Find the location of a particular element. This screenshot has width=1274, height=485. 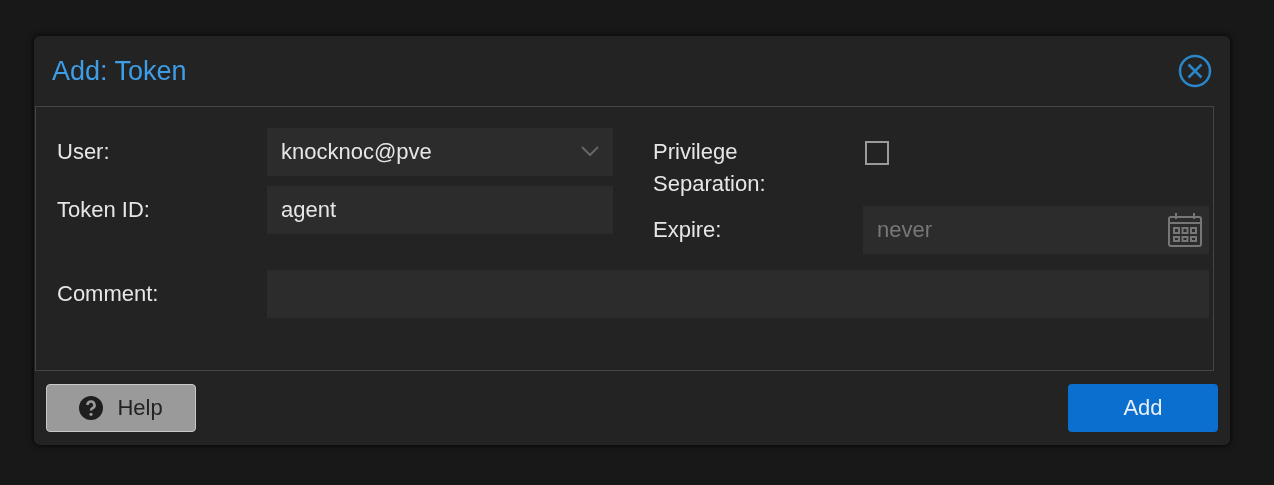

field-label: Privilege Separation: is located at coordinates (710, 168).